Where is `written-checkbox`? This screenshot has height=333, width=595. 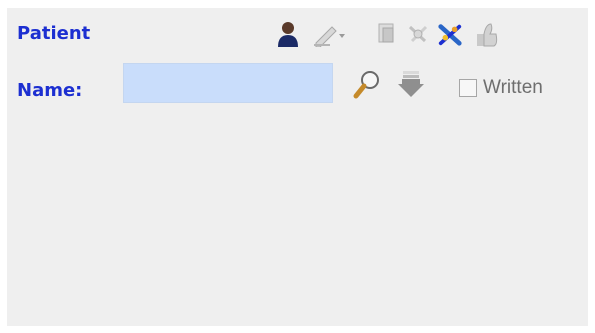
written-checkbox is located at coordinates (468, 88).